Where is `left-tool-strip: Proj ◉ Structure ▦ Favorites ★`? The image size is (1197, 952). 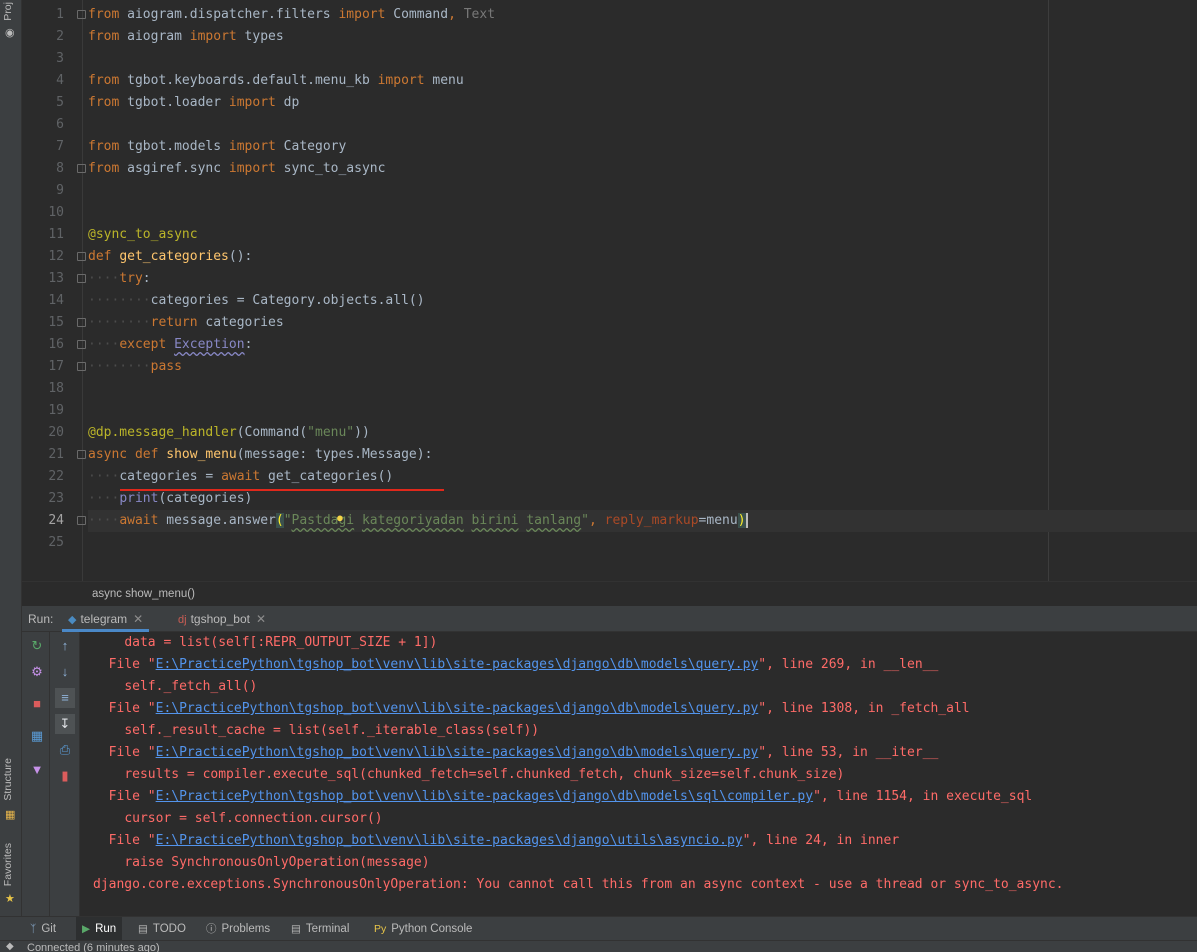
left-tool-strip: Proj ◉ Structure ▦ Favorites ★ is located at coordinates (11, 458).